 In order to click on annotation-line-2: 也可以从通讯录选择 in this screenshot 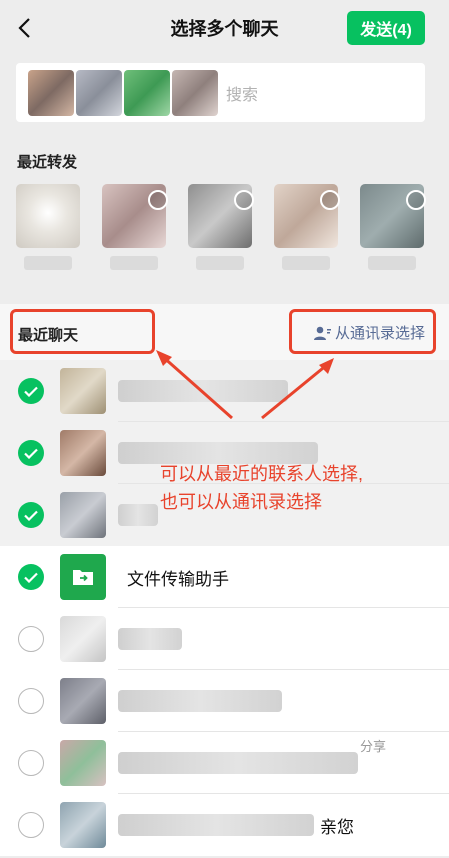, I will do `click(241, 502)`.